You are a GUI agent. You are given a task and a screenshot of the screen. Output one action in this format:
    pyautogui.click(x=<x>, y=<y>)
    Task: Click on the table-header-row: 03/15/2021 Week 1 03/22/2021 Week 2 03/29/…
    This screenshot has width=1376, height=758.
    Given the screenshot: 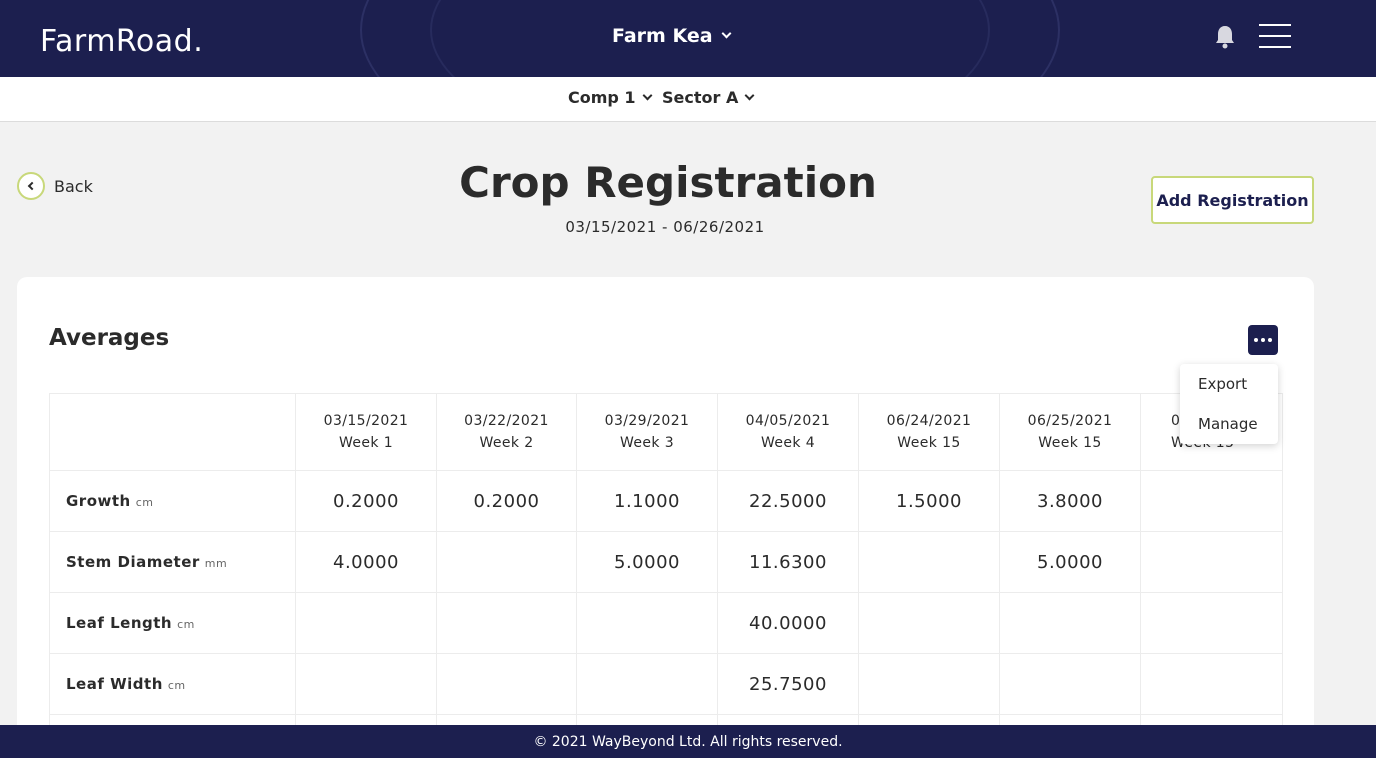 What is the action you would take?
    pyautogui.click(x=666, y=432)
    